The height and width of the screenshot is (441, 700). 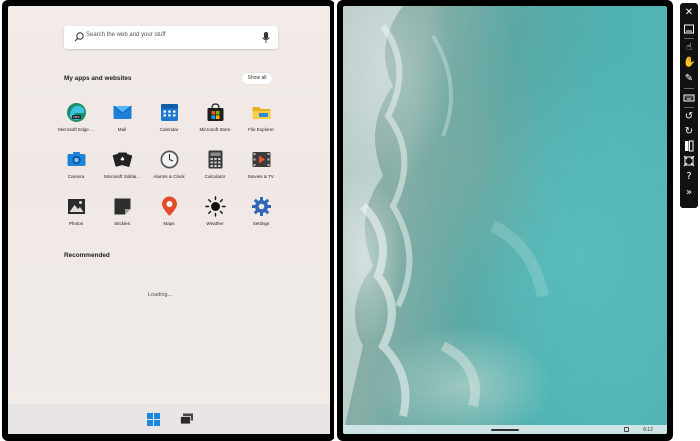 What do you see at coordinates (626, 429) in the screenshot?
I see `system-tray-icon` at bounding box center [626, 429].